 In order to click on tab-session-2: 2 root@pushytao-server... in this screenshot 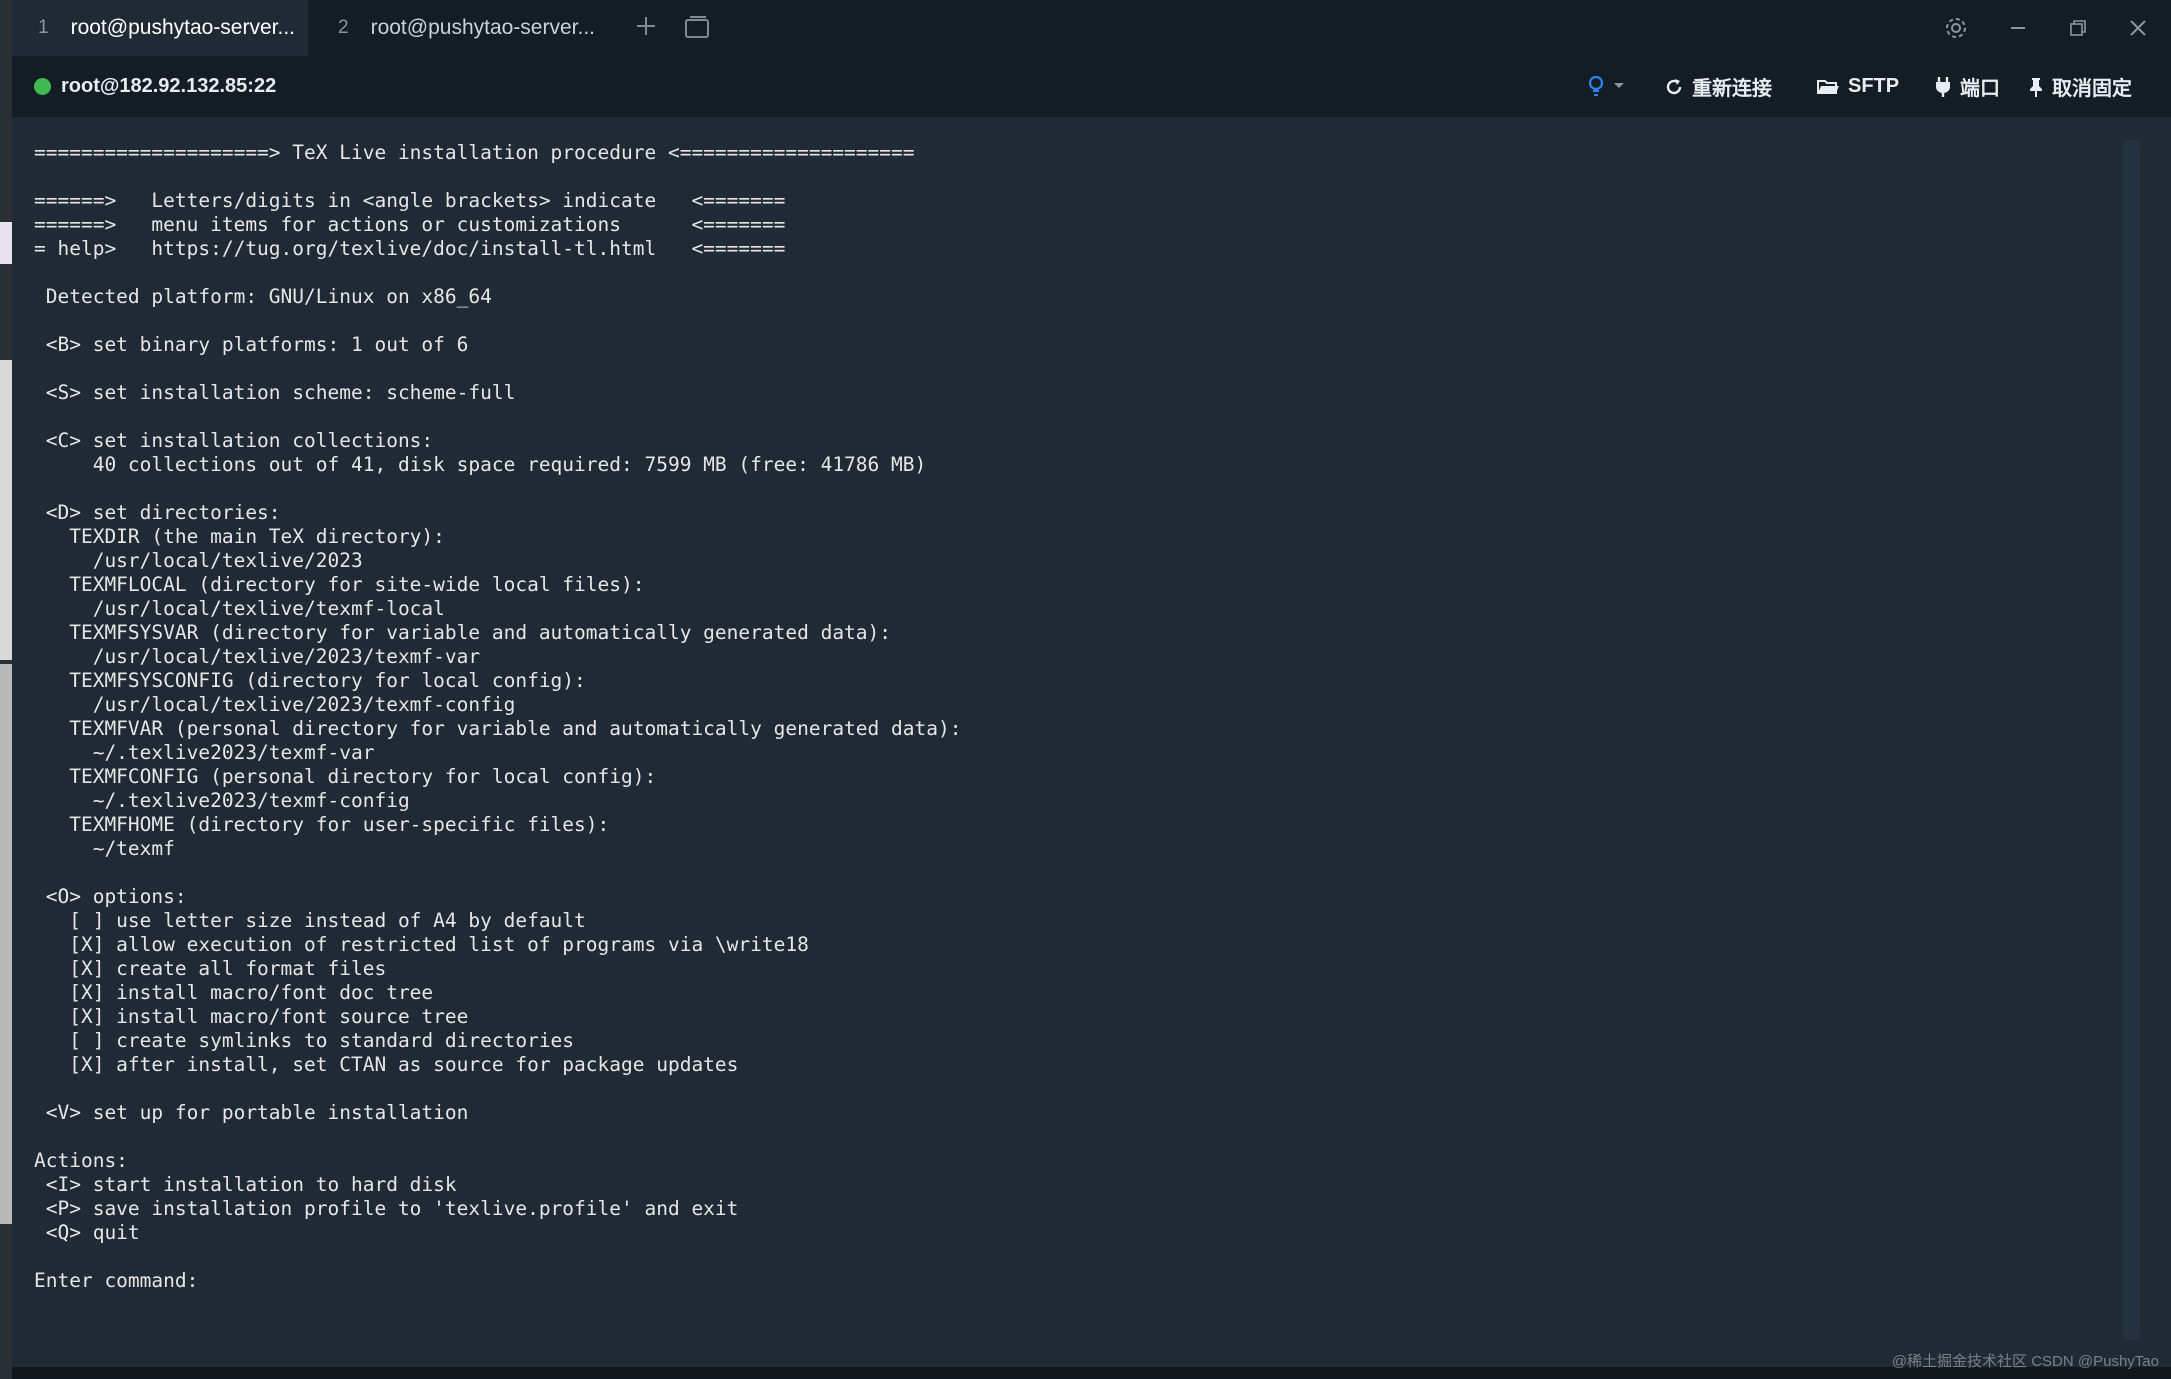, I will do `click(458, 28)`.